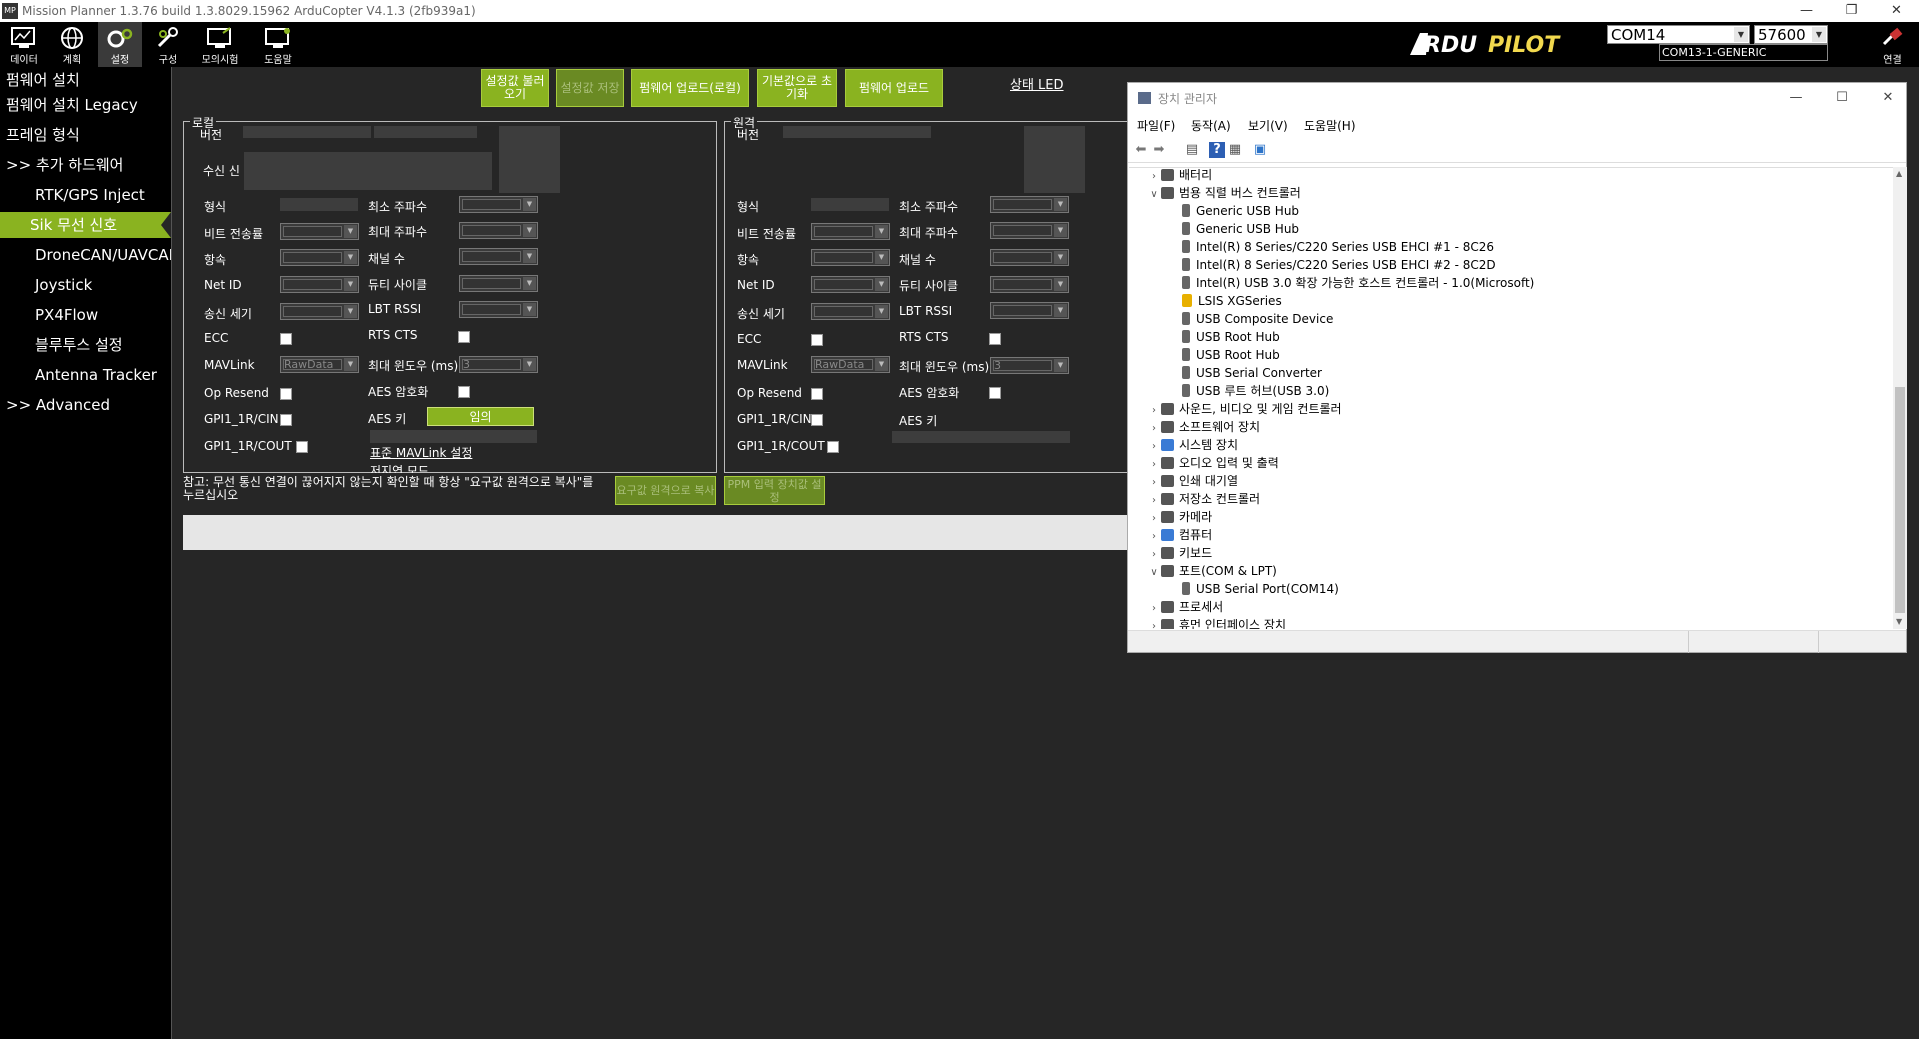 This screenshot has height=1039, width=1919. I want to click on sidebar-item-joystick: Joystick, so click(85, 285).